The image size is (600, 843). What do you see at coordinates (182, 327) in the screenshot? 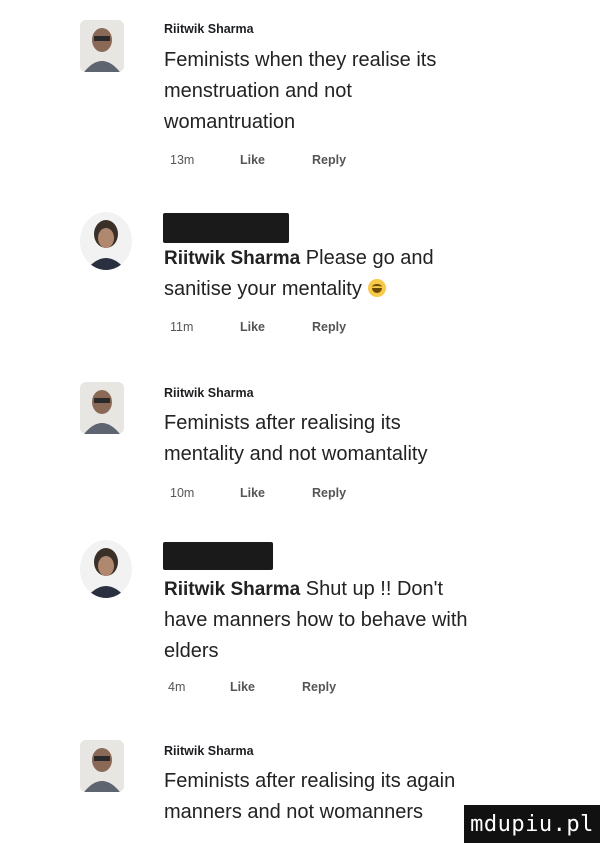
I see `comment-time: 11m` at bounding box center [182, 327].